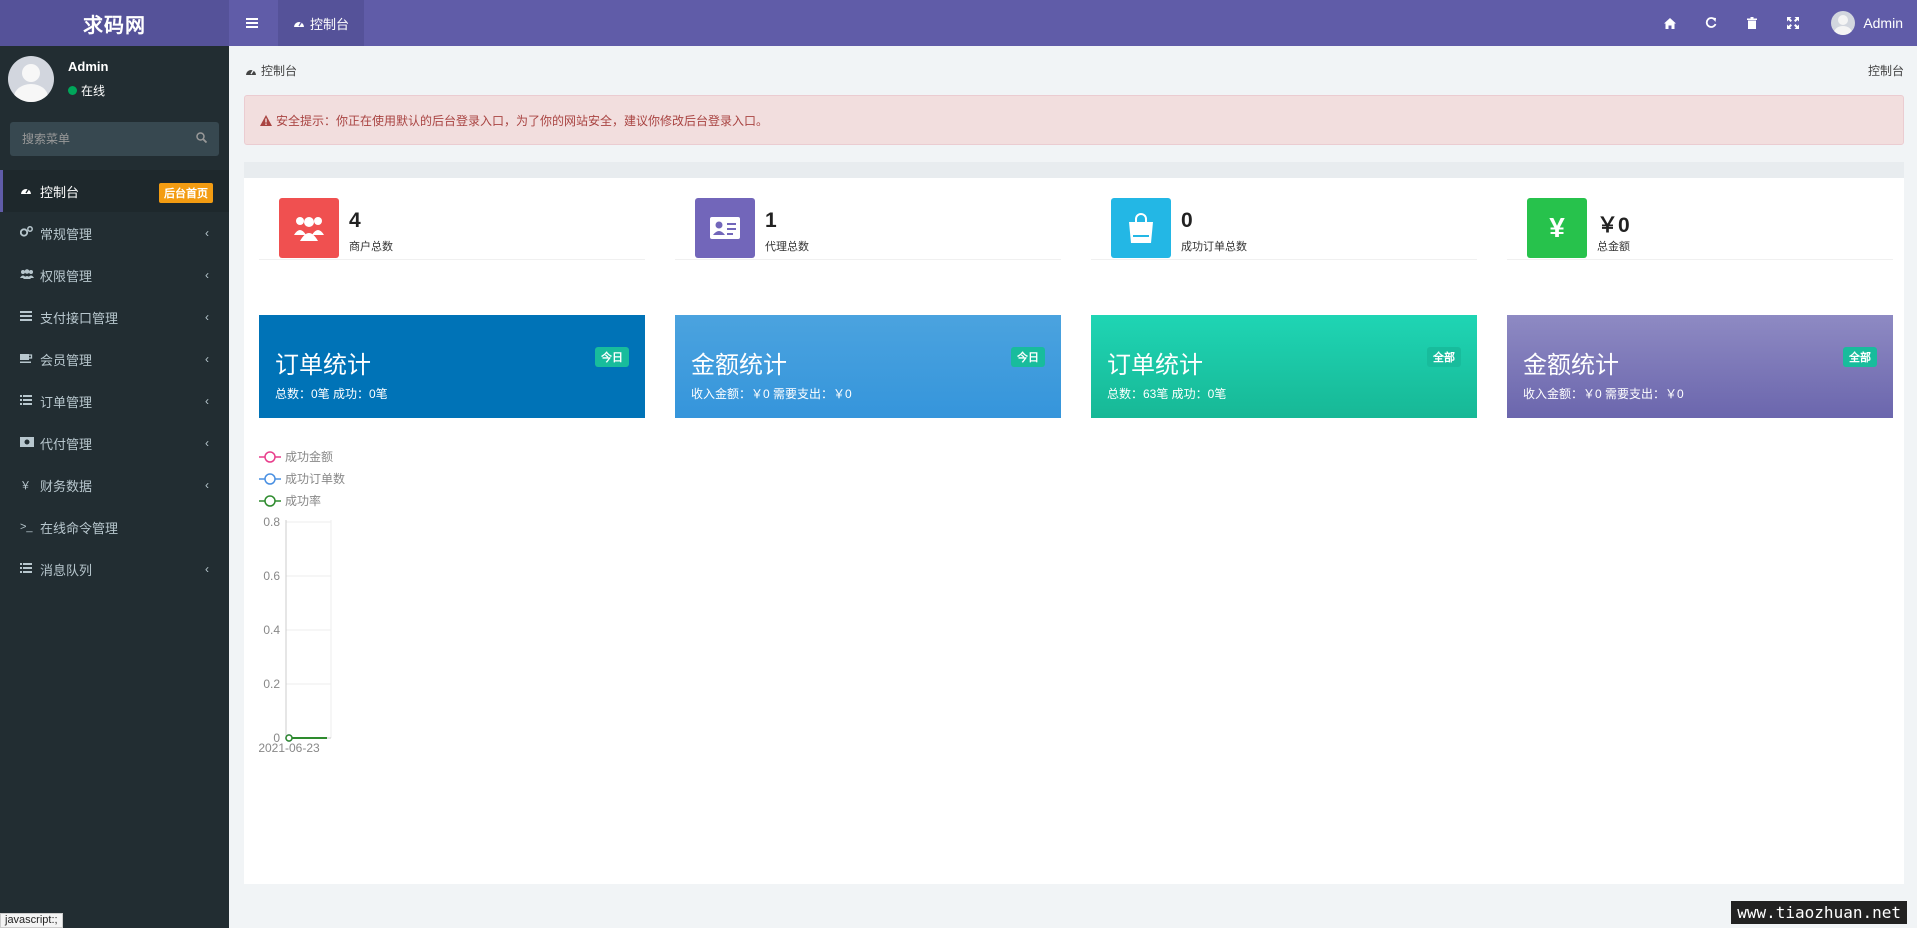 The height and width of the screenshot is (928, 1917). I want to click on terminal-icon: >_, so click(26, 527).